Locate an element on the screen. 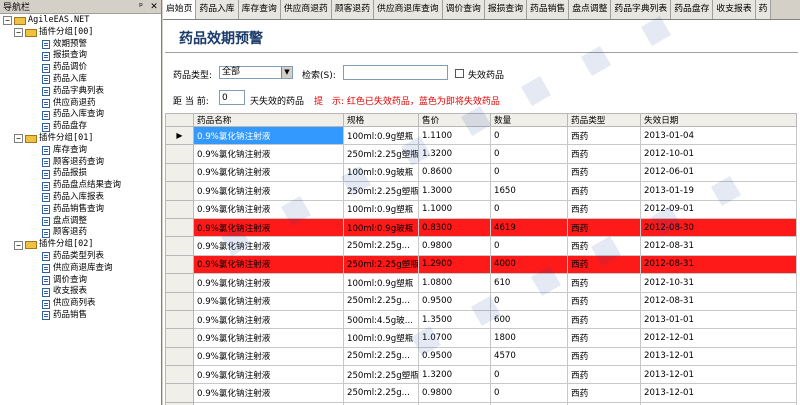  cell-price: 1.2900 is located at coordinates (454, 264).